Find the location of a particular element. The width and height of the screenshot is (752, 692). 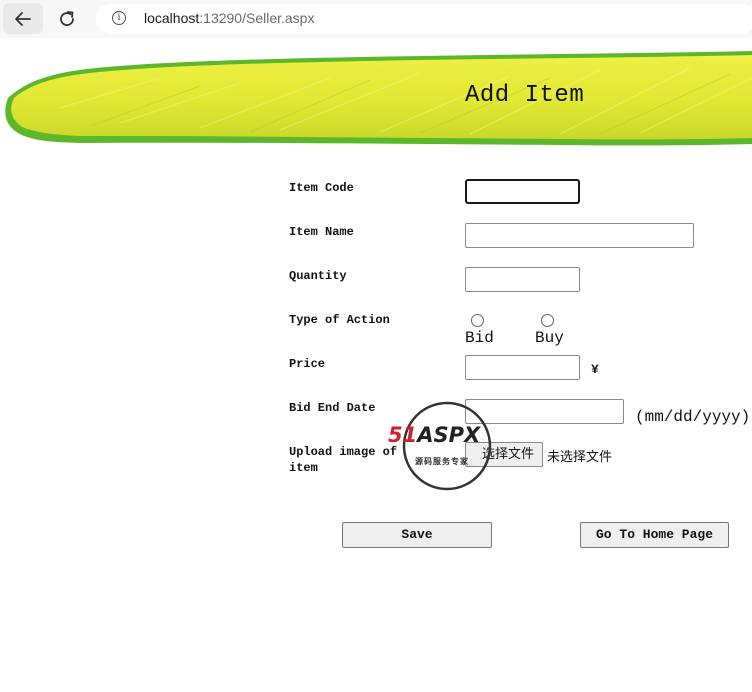

type-of-action-label: Type of Action is located at coordinates (339, 320).